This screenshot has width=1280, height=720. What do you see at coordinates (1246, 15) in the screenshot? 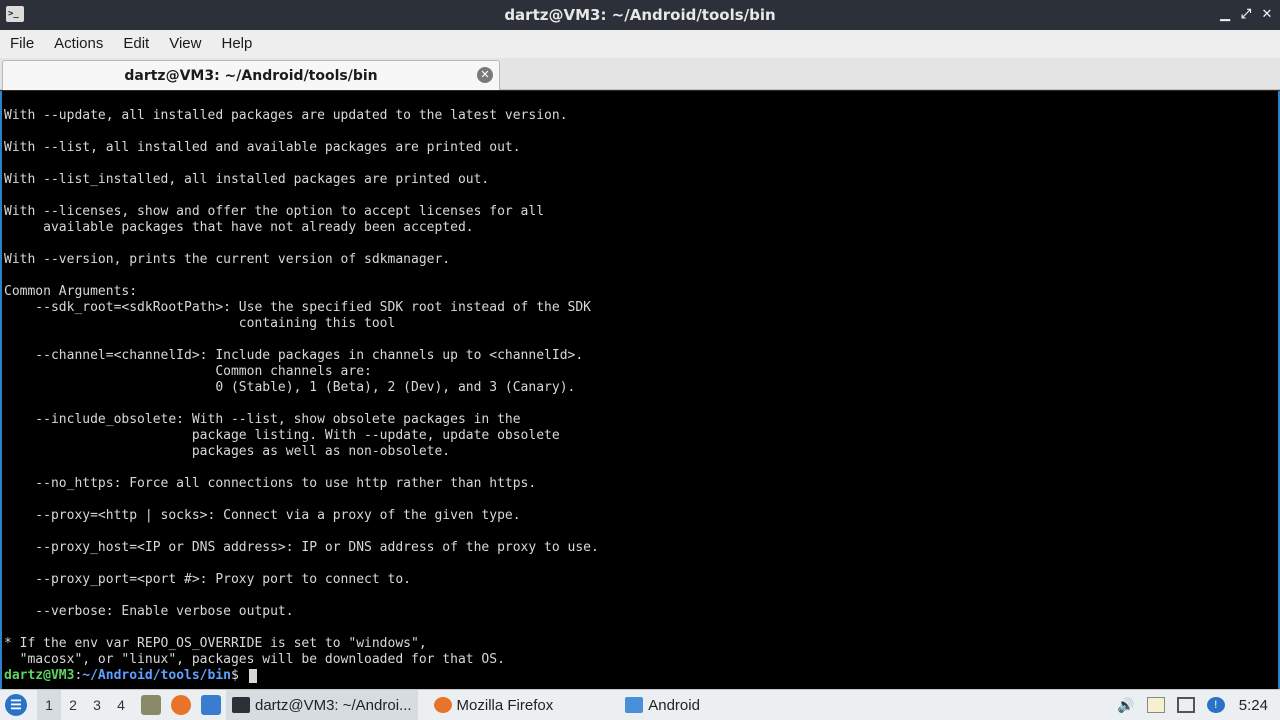
I see `maximize-button: ⤢` at bounding box center [1246, 15].